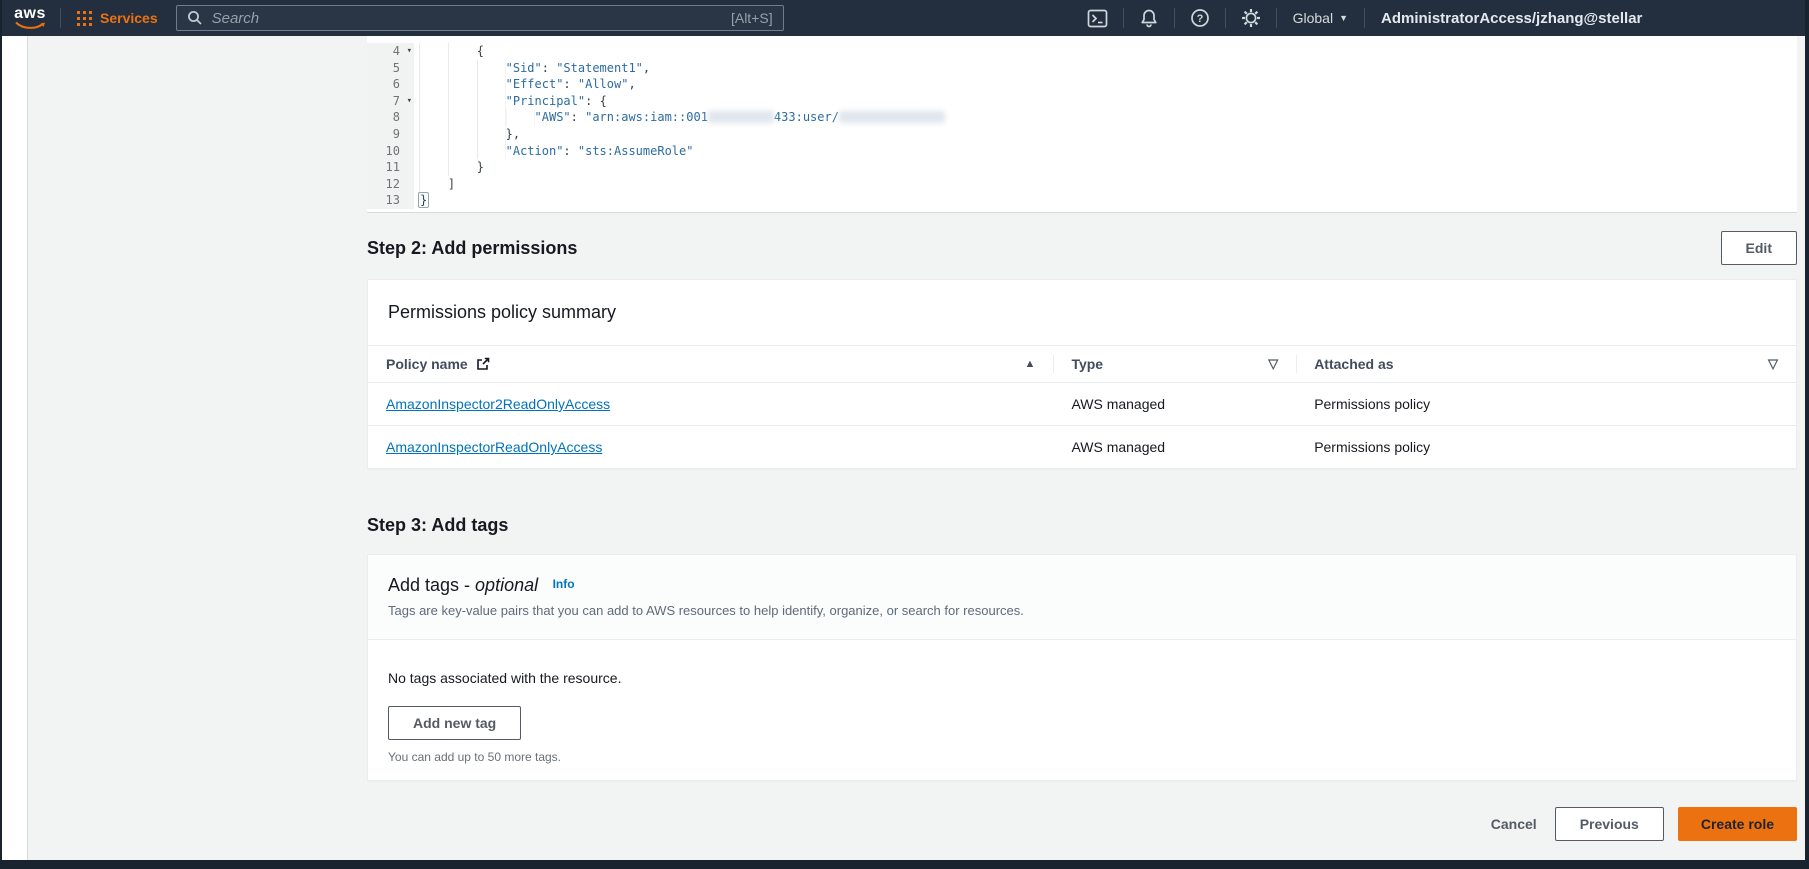 This screenshot has height=869, width=1809. Describe the element at coordinates (1514, 824) in the screenshot. I see `cancel-button: Cancel` at that location.